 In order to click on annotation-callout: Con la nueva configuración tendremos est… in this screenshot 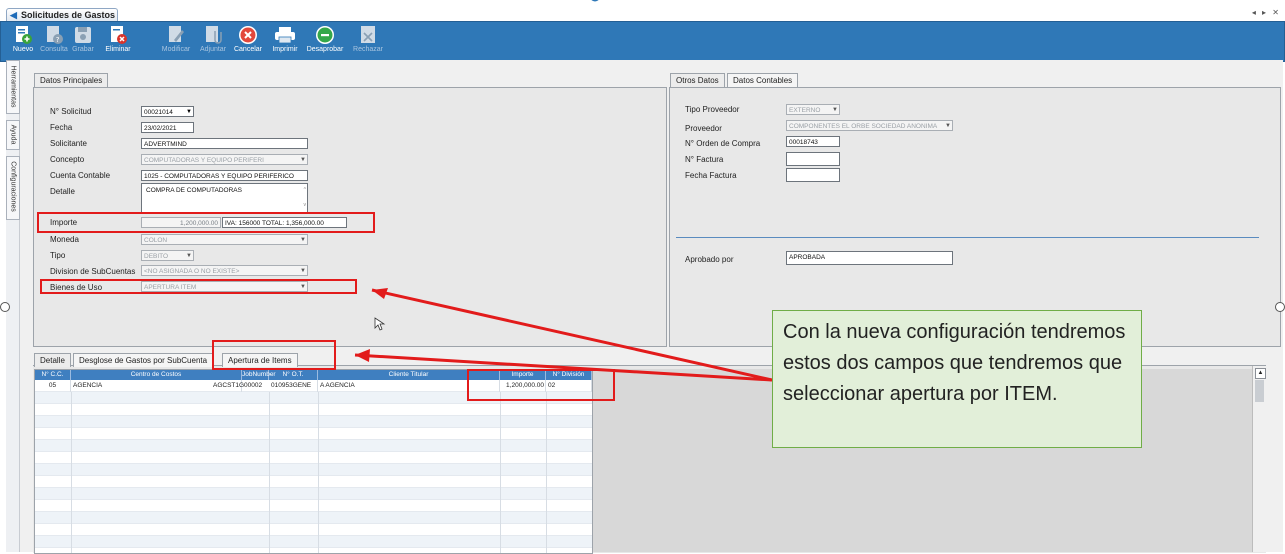, I will do `click(957, 379)`.